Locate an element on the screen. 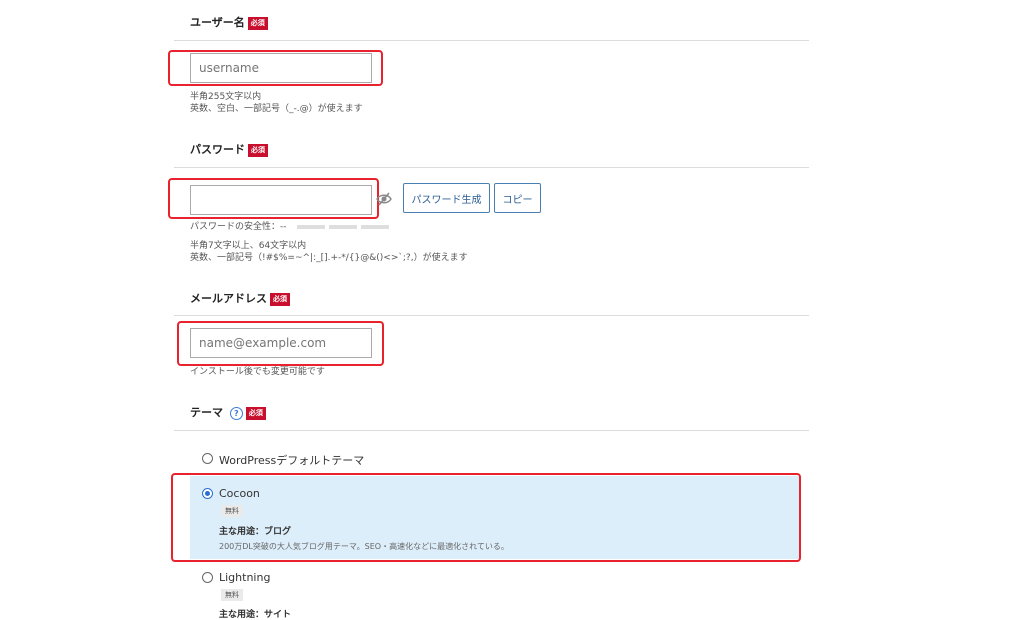 Image resolution: width=1024 pixels, height=620 pixels. theme-use: 主な用途：サイト is located at coordinates (255, 615).